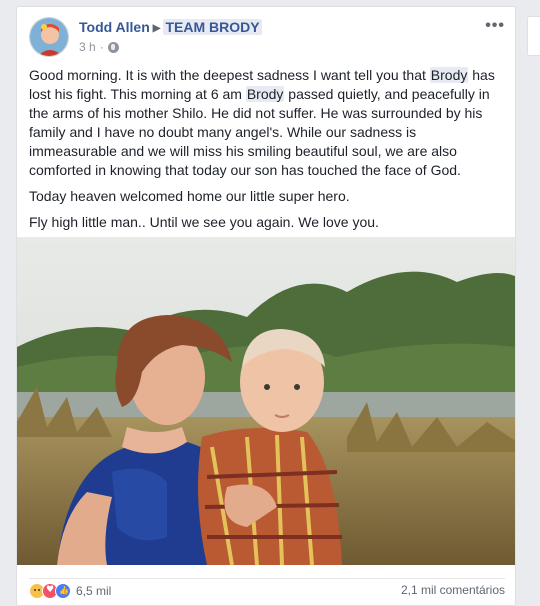 The height and width of the screenshot is (606, 540). I want to click on author-line: Todd Allen ▶ TEAM BRODY, so click(170, 27).